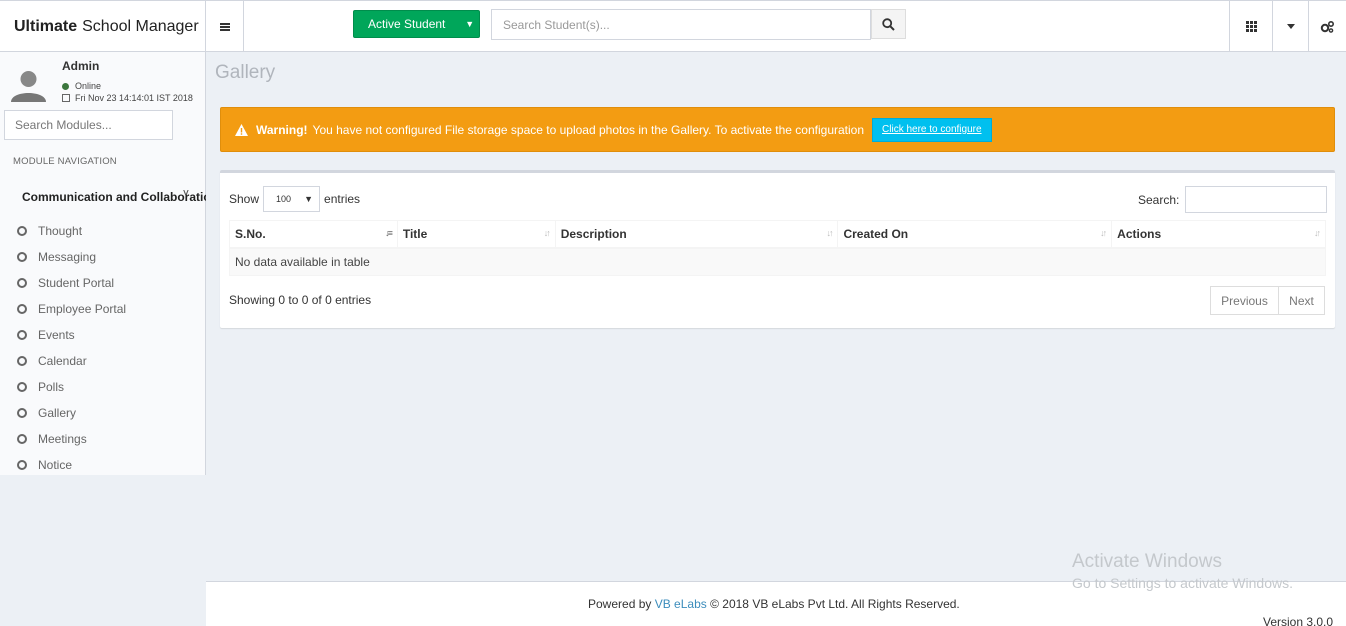 This screenshot has width=1346, height=626. I want to click on sidebar-item-student-portal: Student Portal, so click(103, 283).